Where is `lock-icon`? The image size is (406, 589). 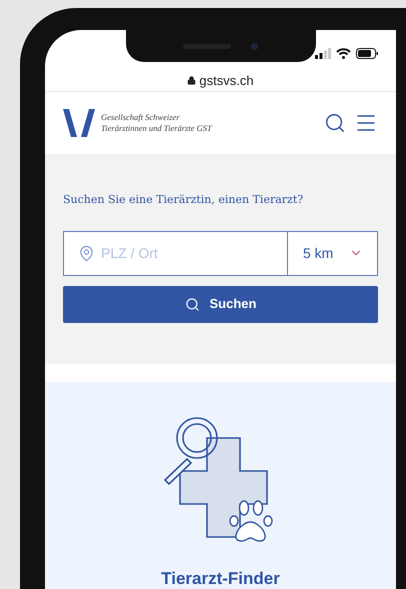
lock-icon is located at coordinates (191, 80).